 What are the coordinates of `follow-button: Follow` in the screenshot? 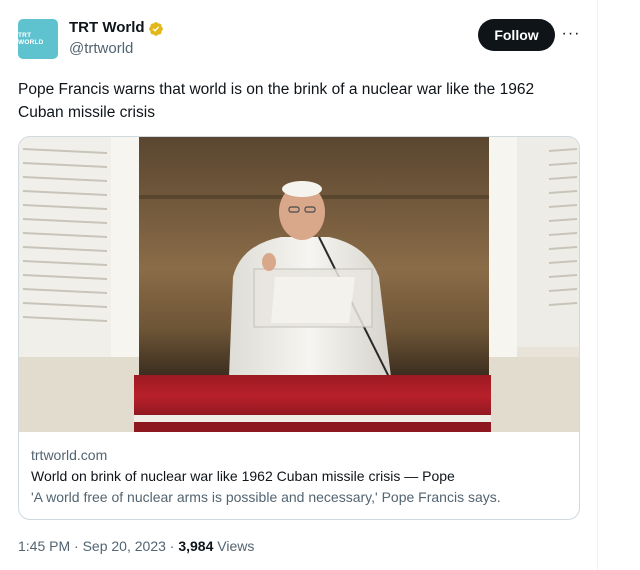 It's located at (516, 35).